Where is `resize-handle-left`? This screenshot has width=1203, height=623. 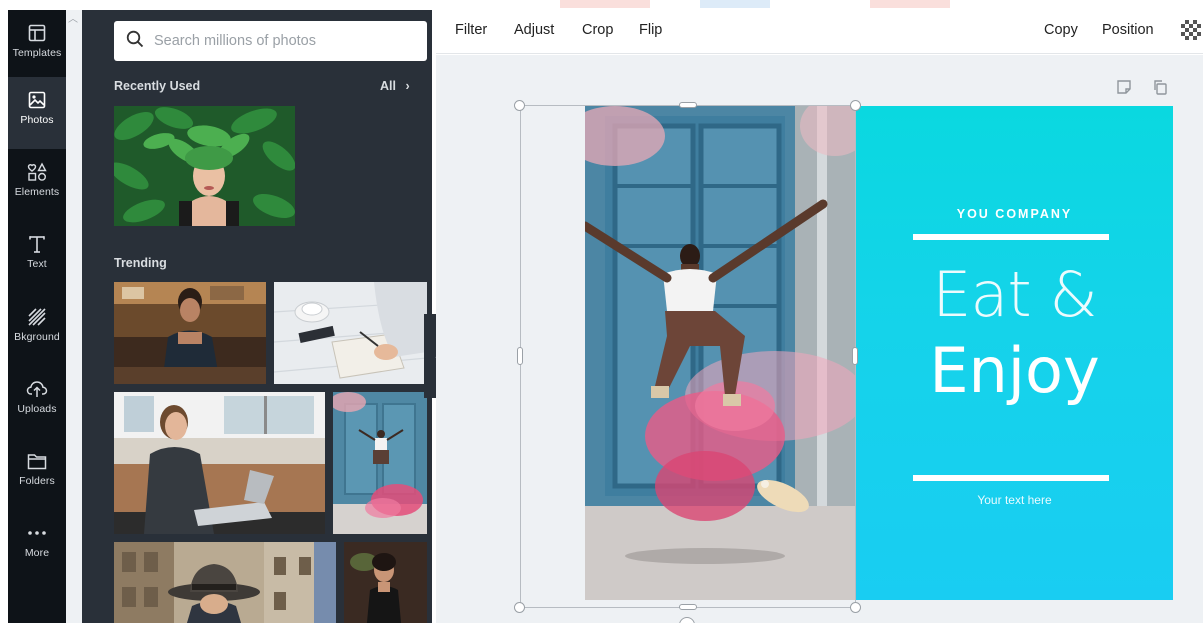 resize-handle-left is located at coordinates (520, 356).